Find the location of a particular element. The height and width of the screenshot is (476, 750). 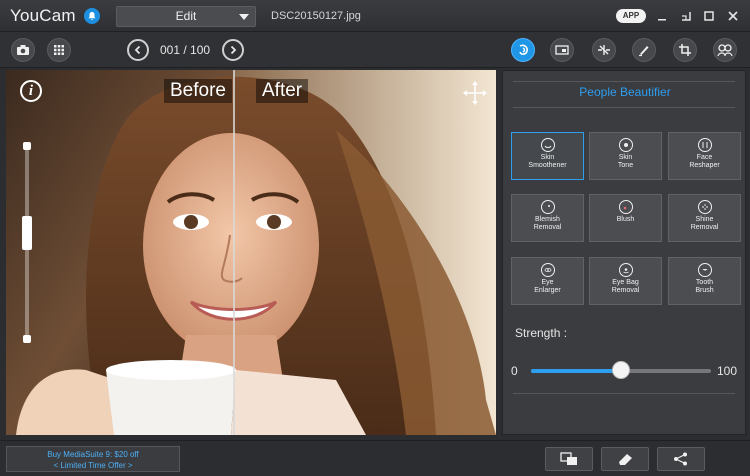

chevron-right-icon is located at coordinates (233, 50).